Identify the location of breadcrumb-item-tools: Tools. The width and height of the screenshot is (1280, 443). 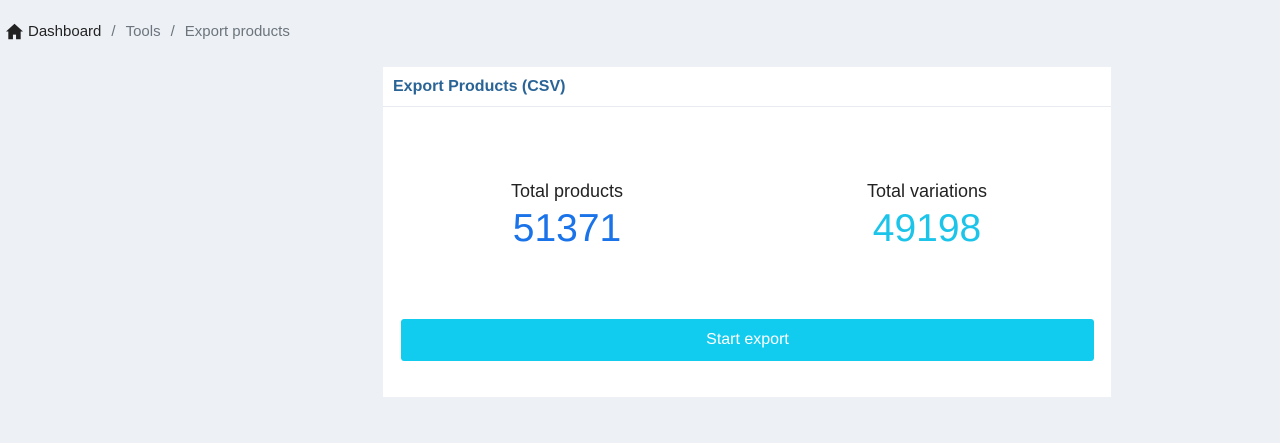
(143, 31).